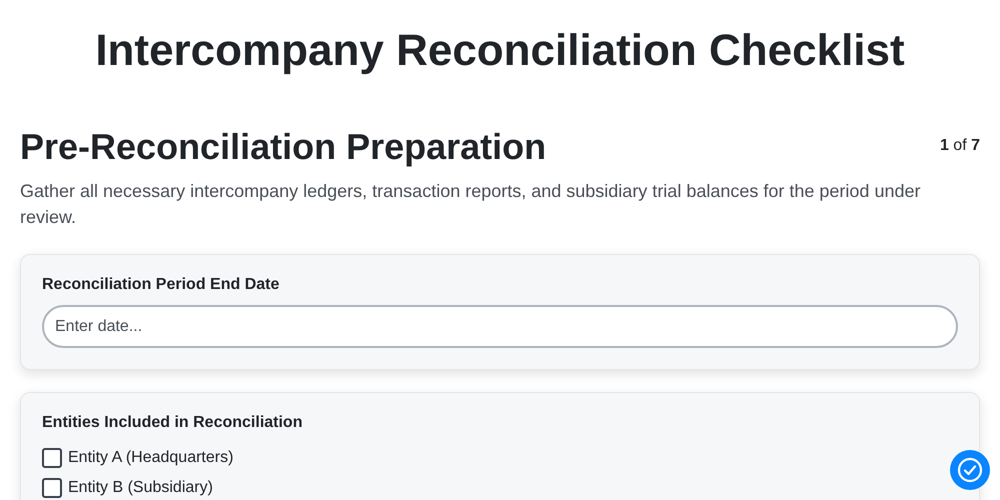  I want to click on page-title: Intercompany Reconciliation Checklist, so click(500, 50).